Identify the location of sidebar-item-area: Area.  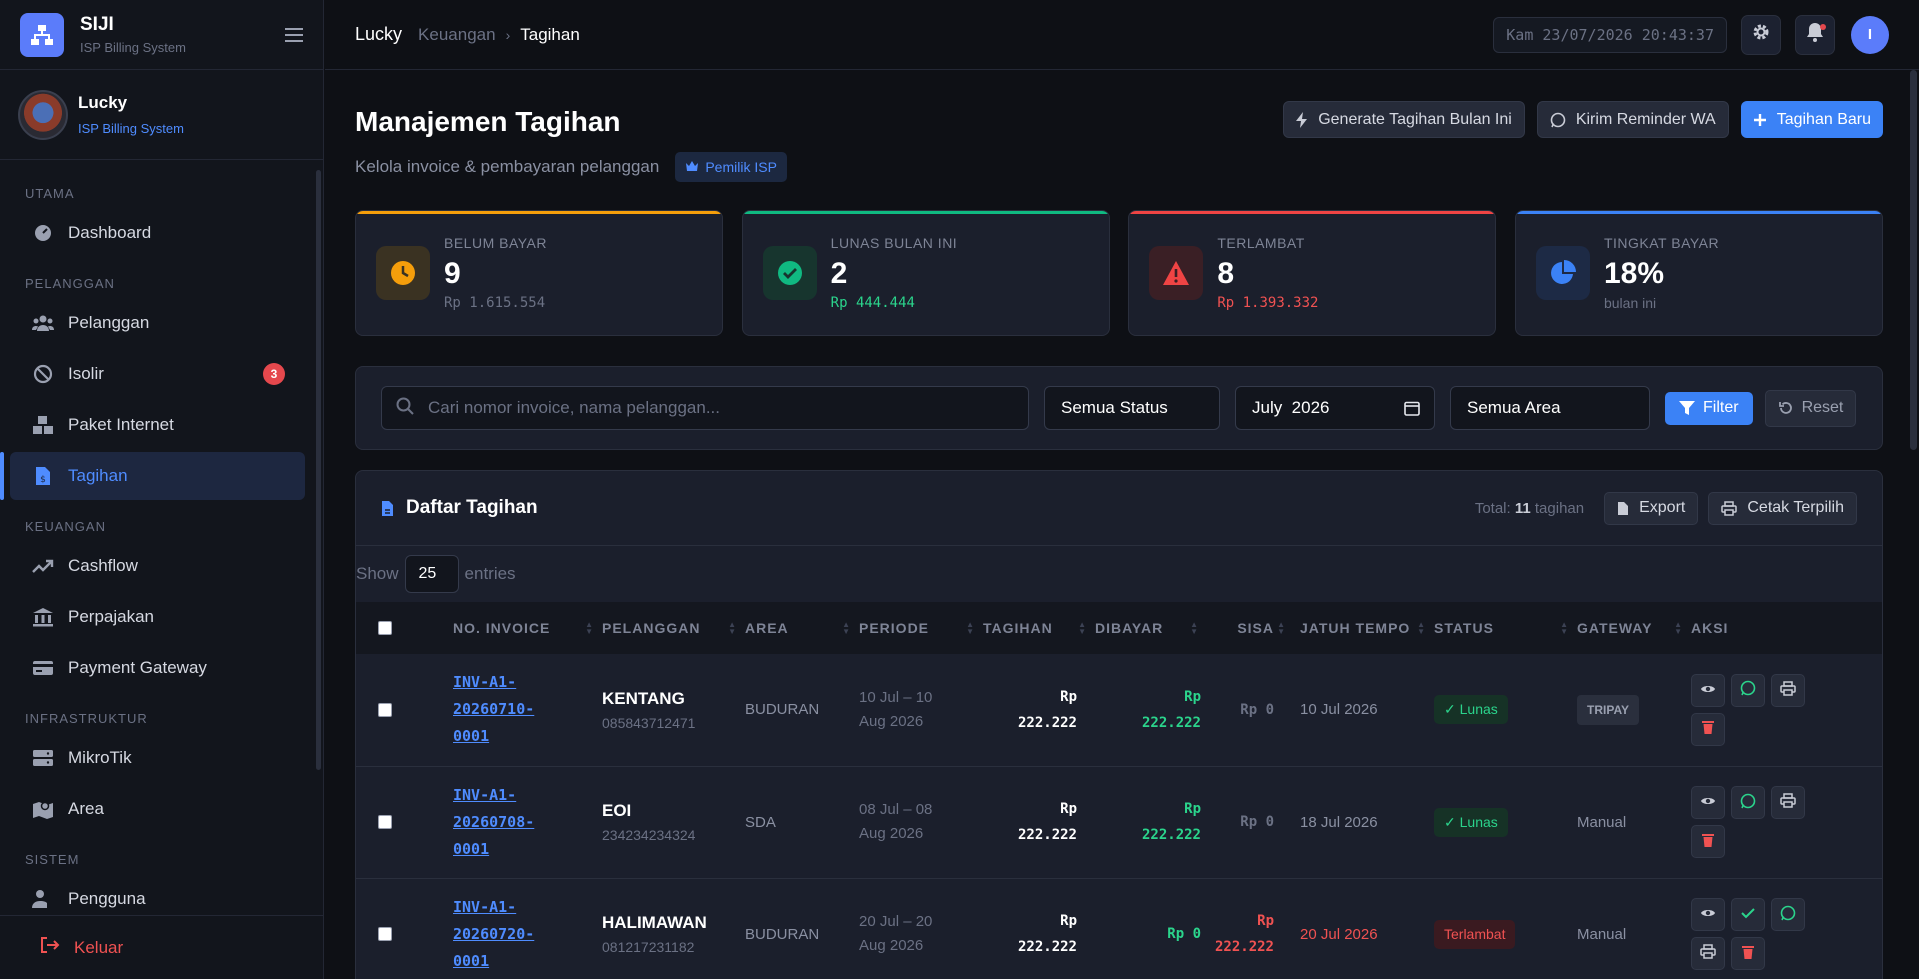
(157, 809).